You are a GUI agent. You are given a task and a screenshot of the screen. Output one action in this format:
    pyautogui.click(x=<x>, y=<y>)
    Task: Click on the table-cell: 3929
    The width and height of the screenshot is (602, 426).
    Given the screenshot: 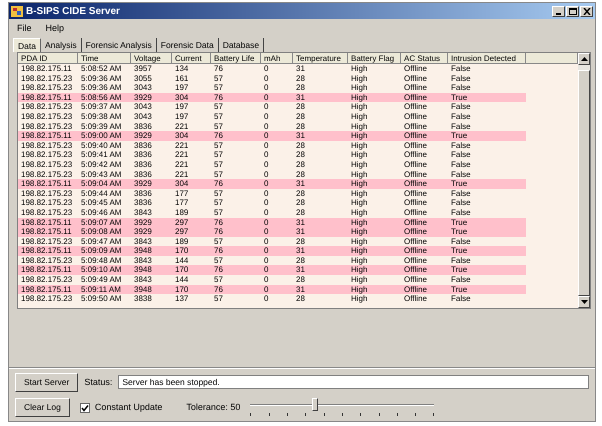 What is the action you would take?
    pyautogui.click(x=151, y=97)
    